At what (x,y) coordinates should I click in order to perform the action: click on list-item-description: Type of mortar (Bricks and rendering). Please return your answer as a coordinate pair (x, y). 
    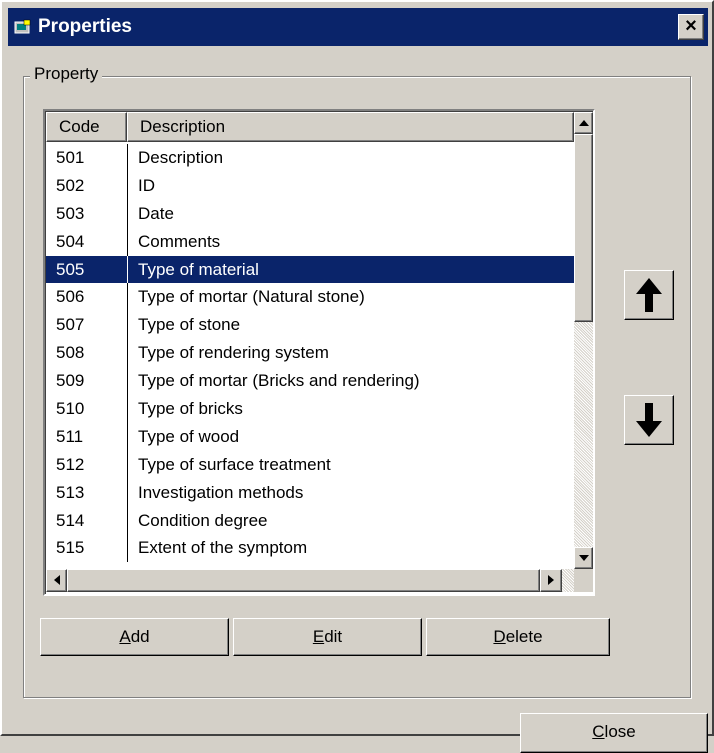
    Looking at the image, I should click on (279, 381).